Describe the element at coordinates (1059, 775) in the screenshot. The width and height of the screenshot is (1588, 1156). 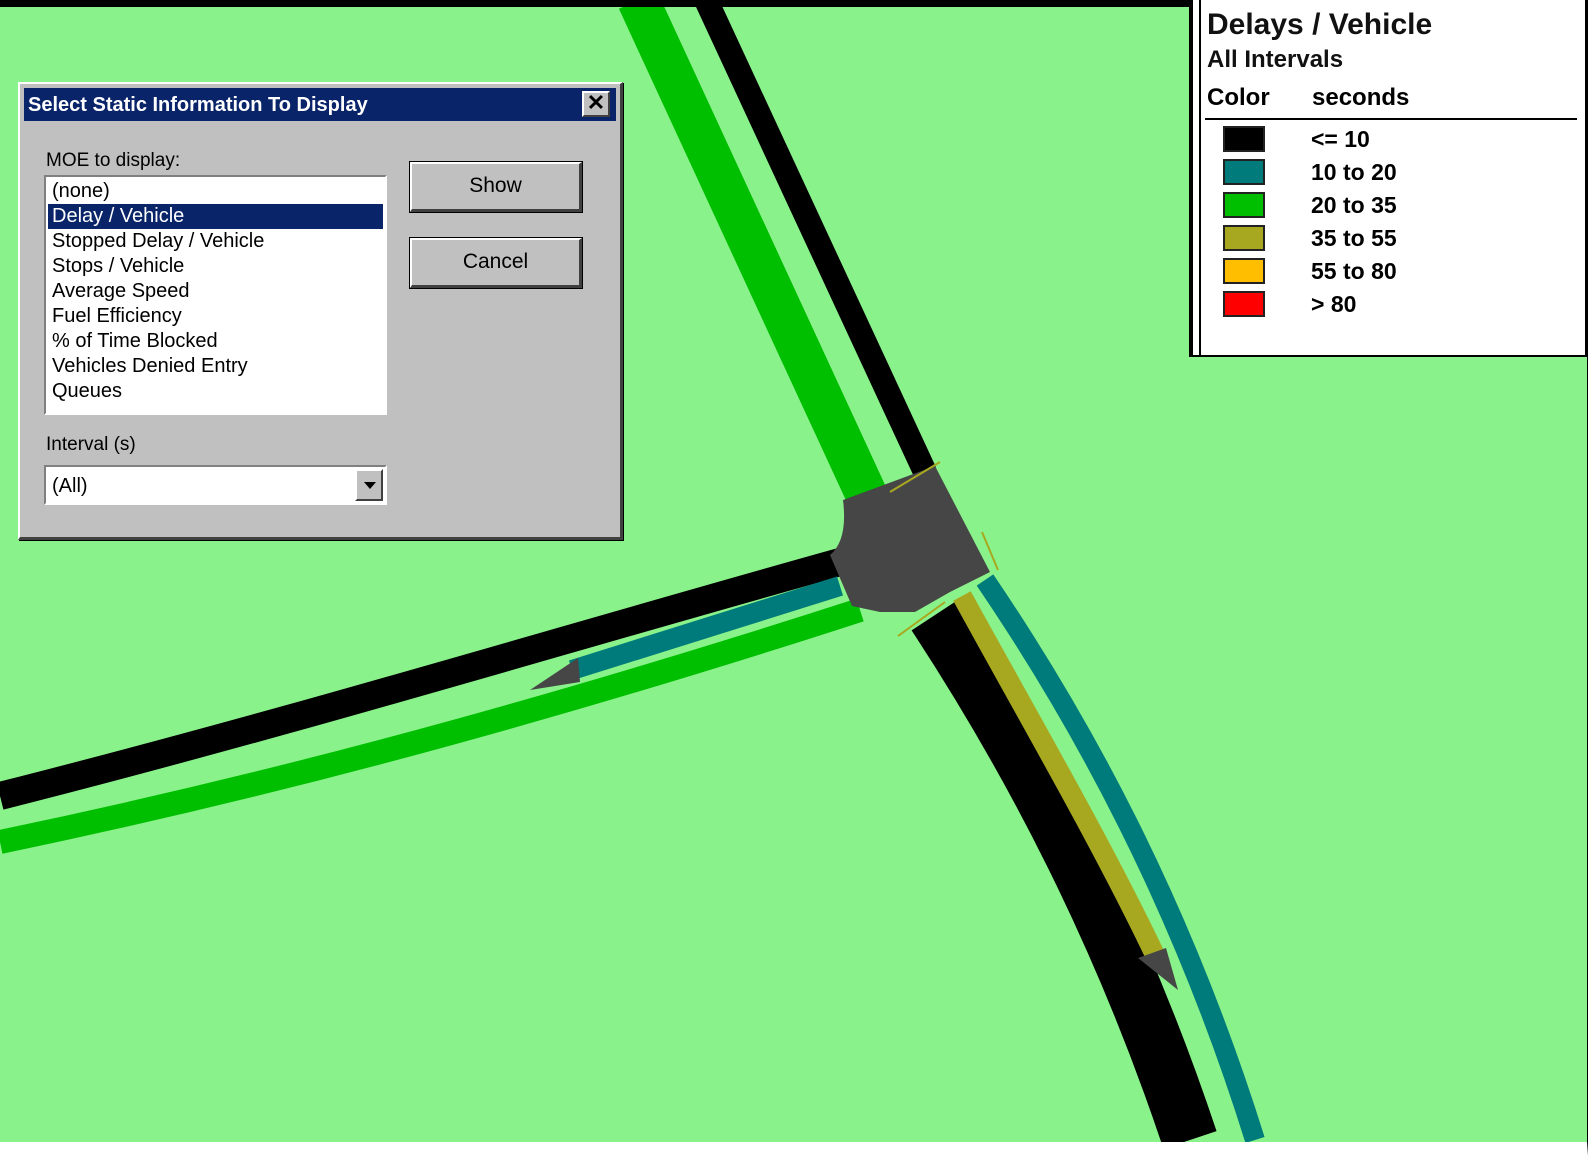
I see `road-link-south-olive` at that location.